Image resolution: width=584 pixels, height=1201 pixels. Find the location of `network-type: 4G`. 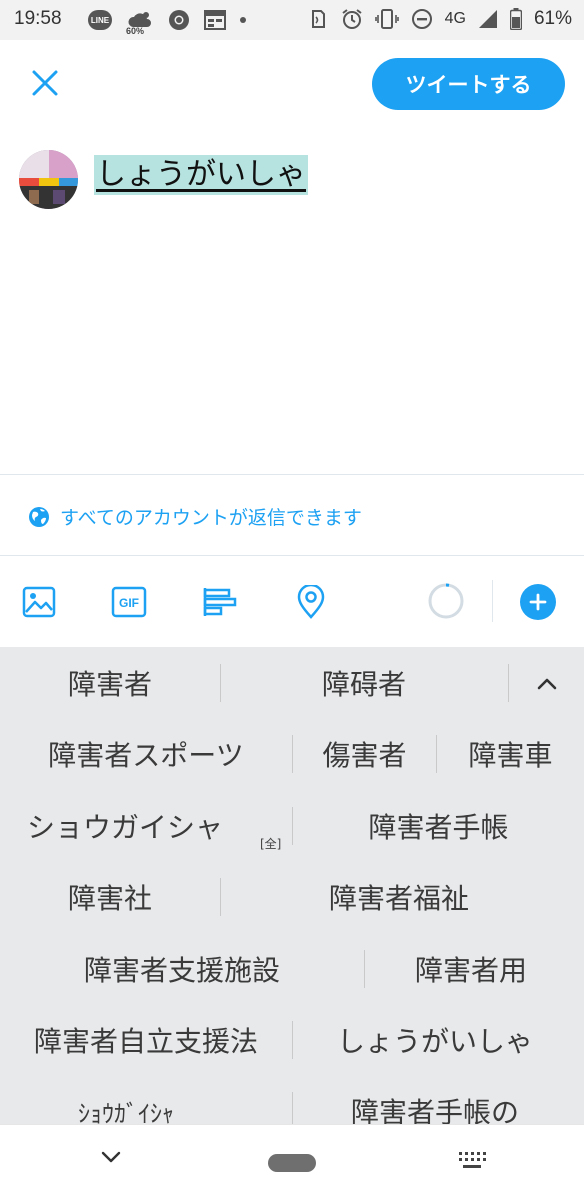

network-type: 4G is located at coordinates (455, 18).